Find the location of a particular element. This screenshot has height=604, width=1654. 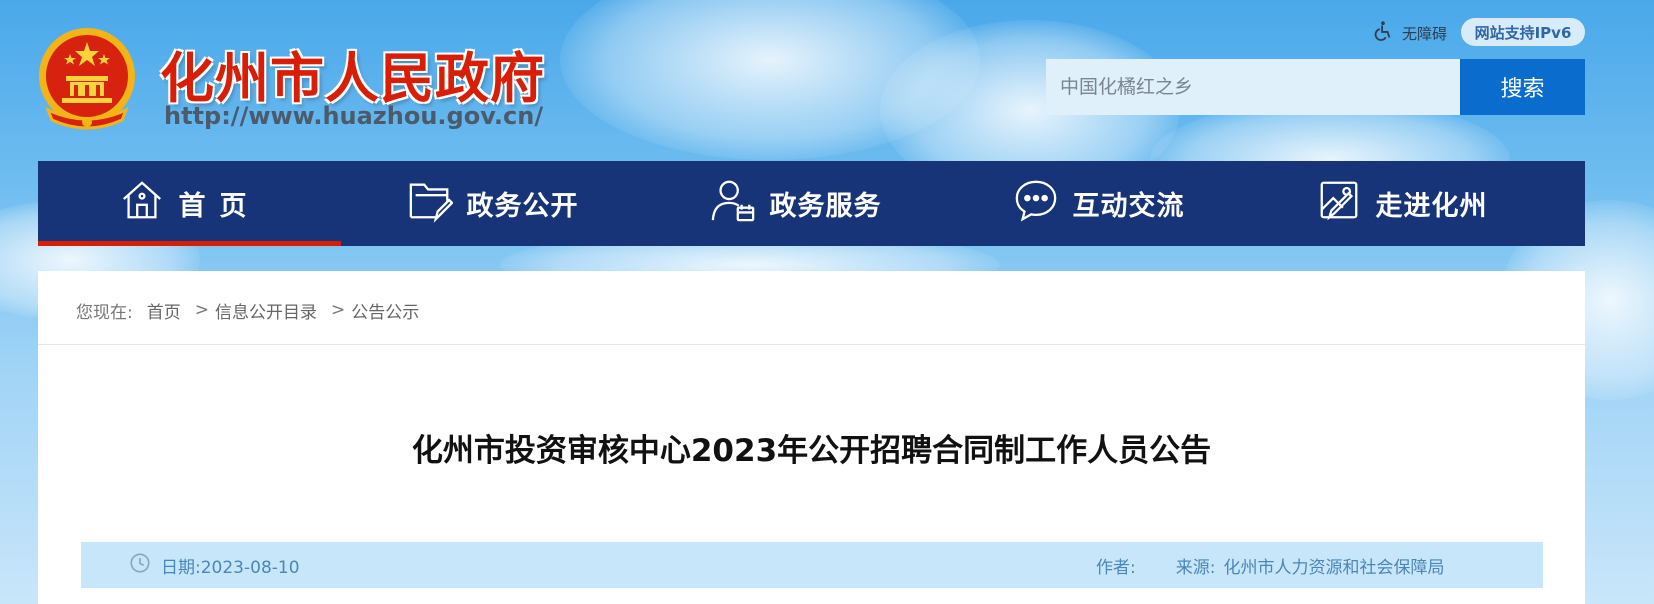

breadcrumb-prefix: 您现在: is located at coordinates (104, 312).